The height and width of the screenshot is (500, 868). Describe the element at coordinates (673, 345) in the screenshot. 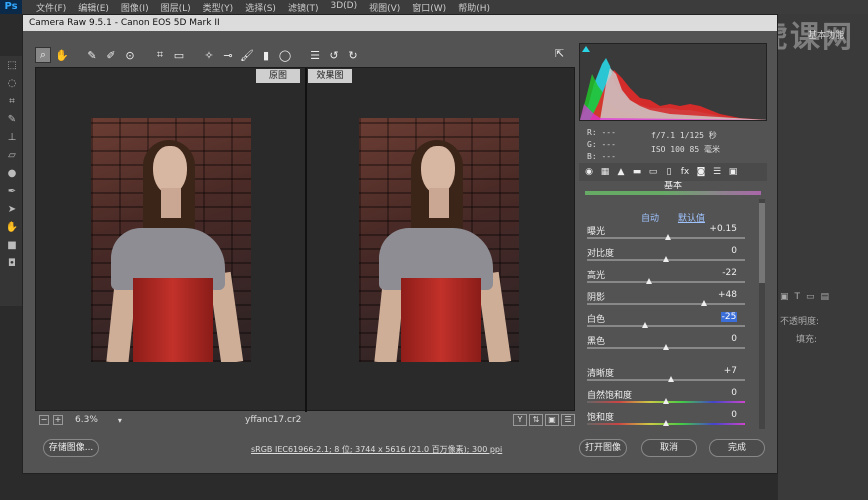

I see `slider-row: 黑色 0` at that location.